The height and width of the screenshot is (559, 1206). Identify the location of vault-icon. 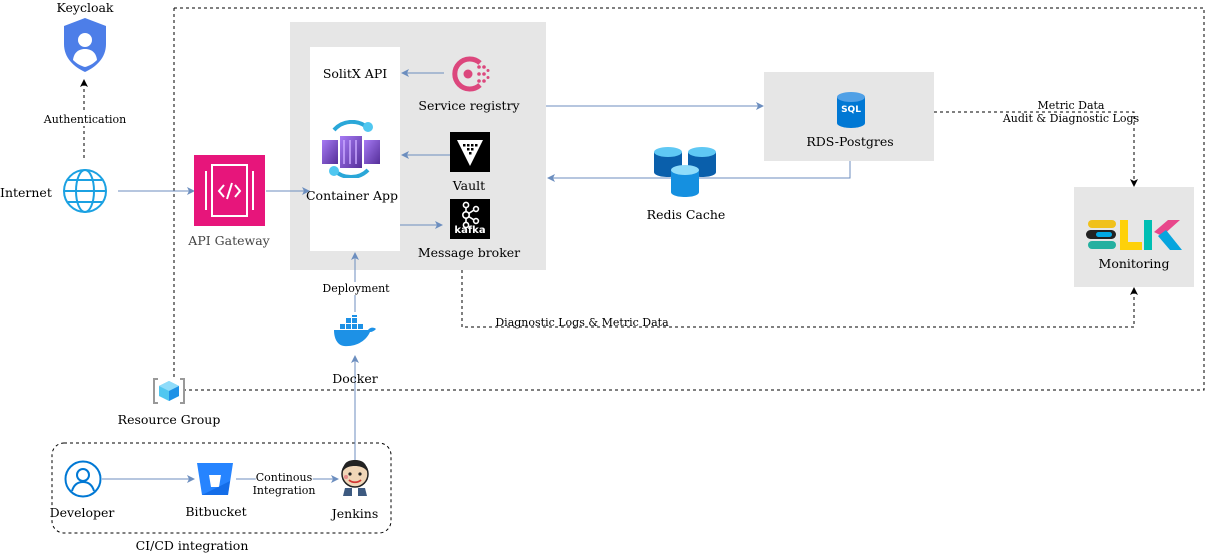
(470, 152).